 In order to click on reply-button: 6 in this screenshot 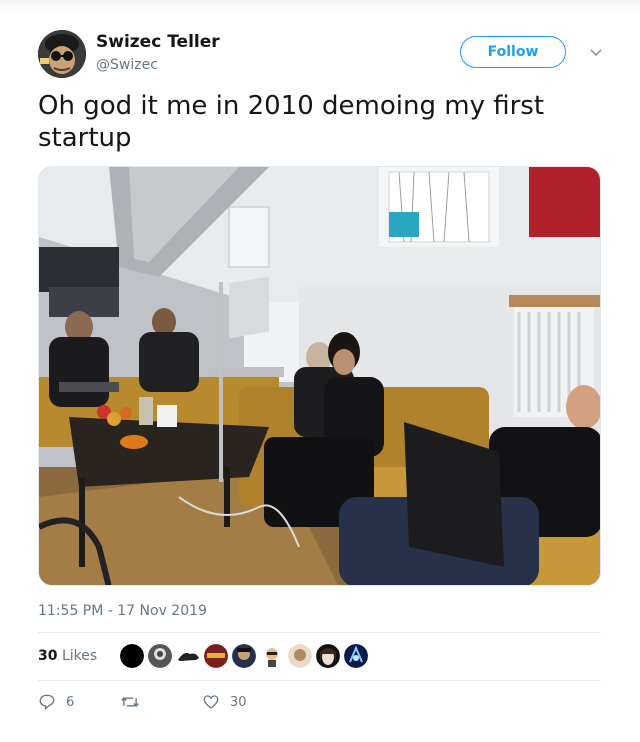, I will do `click(56, 702)`.